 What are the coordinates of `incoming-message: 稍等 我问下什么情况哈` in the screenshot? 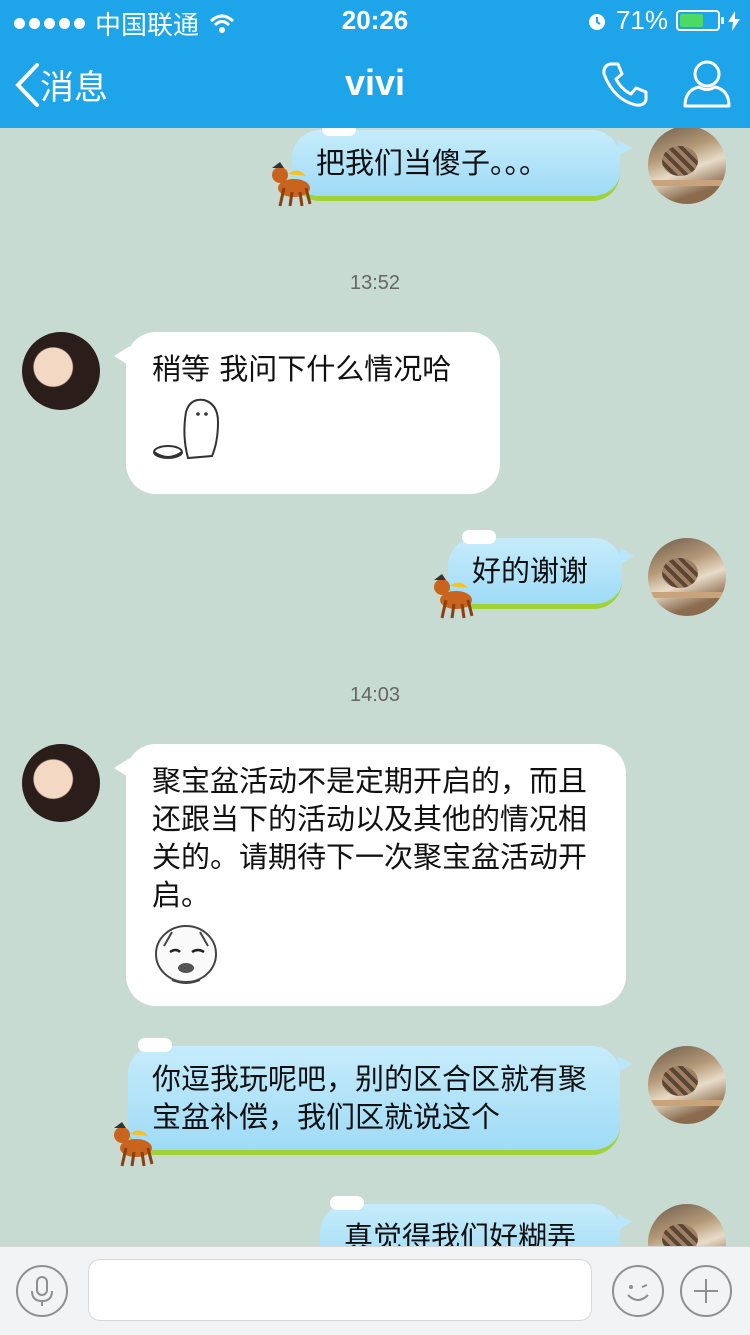 It's located at (307, 413).